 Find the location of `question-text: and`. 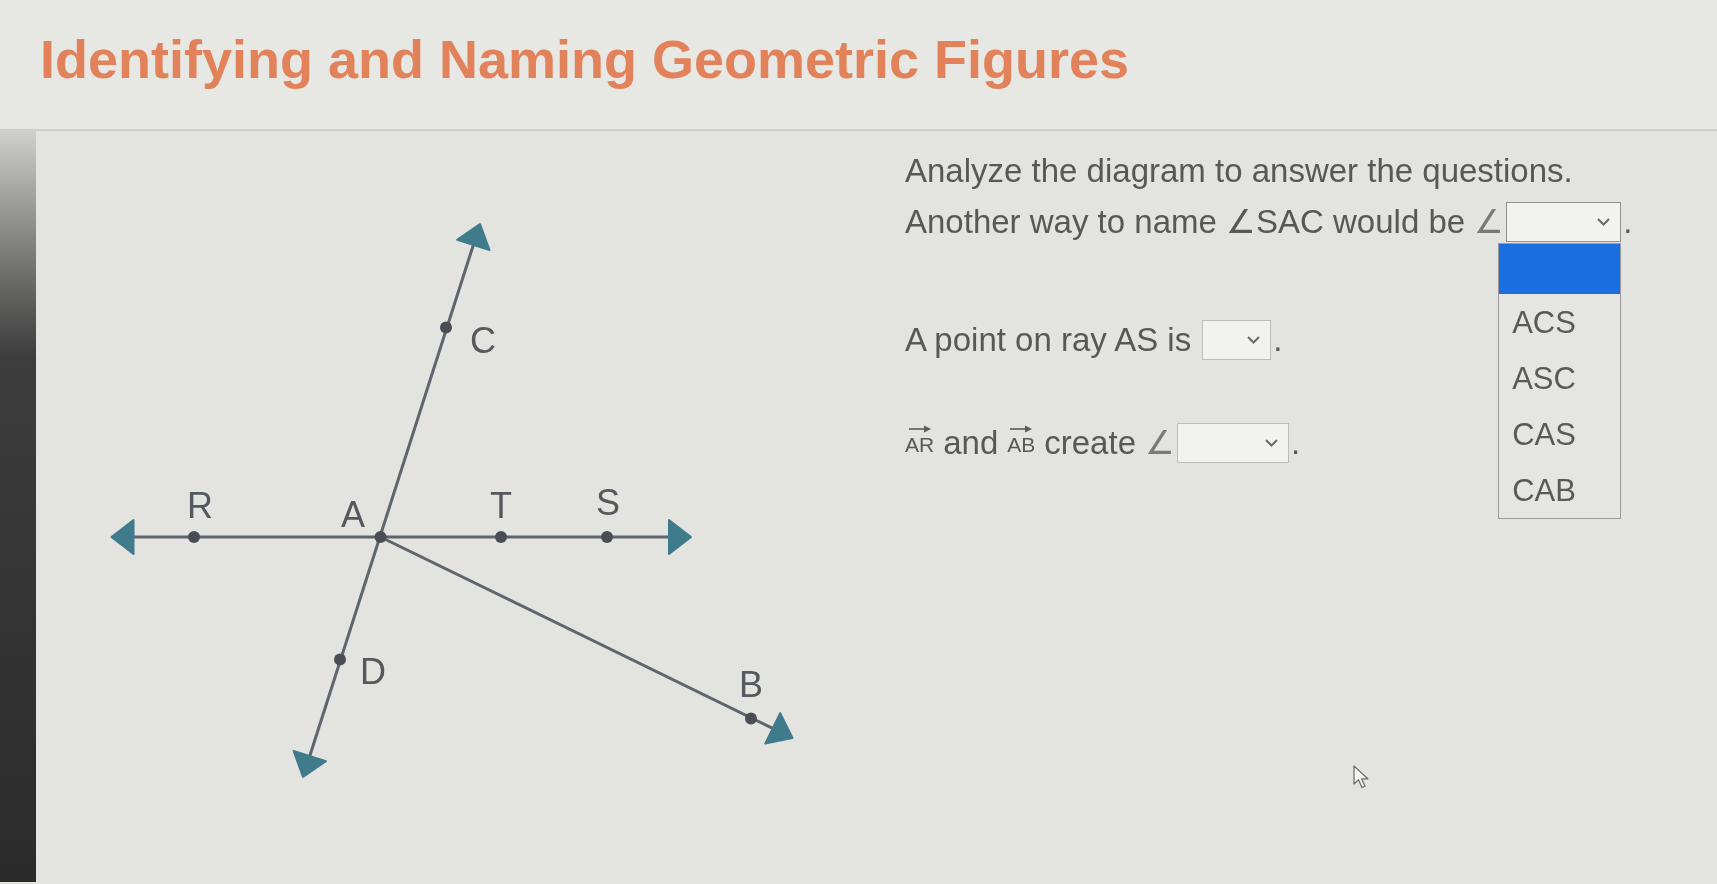

question-text: and is located at coordinates (971, 443).